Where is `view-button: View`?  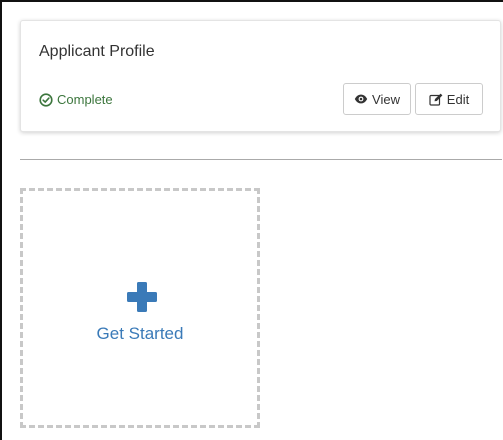
view-button: View is located at coordinates (377, 99).